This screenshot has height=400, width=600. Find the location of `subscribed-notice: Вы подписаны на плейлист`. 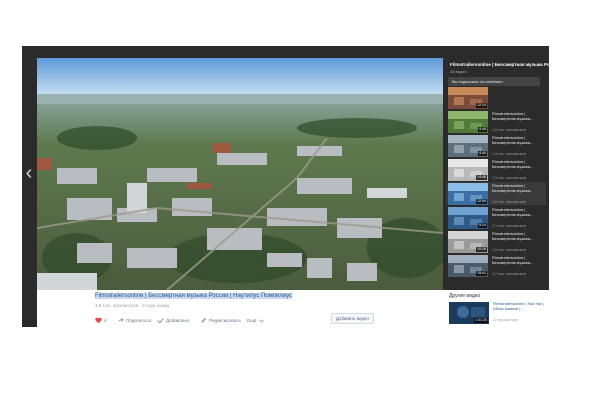

subscribed-notice: Вы подписаны на плейлист is located at coordinates (494, 81).